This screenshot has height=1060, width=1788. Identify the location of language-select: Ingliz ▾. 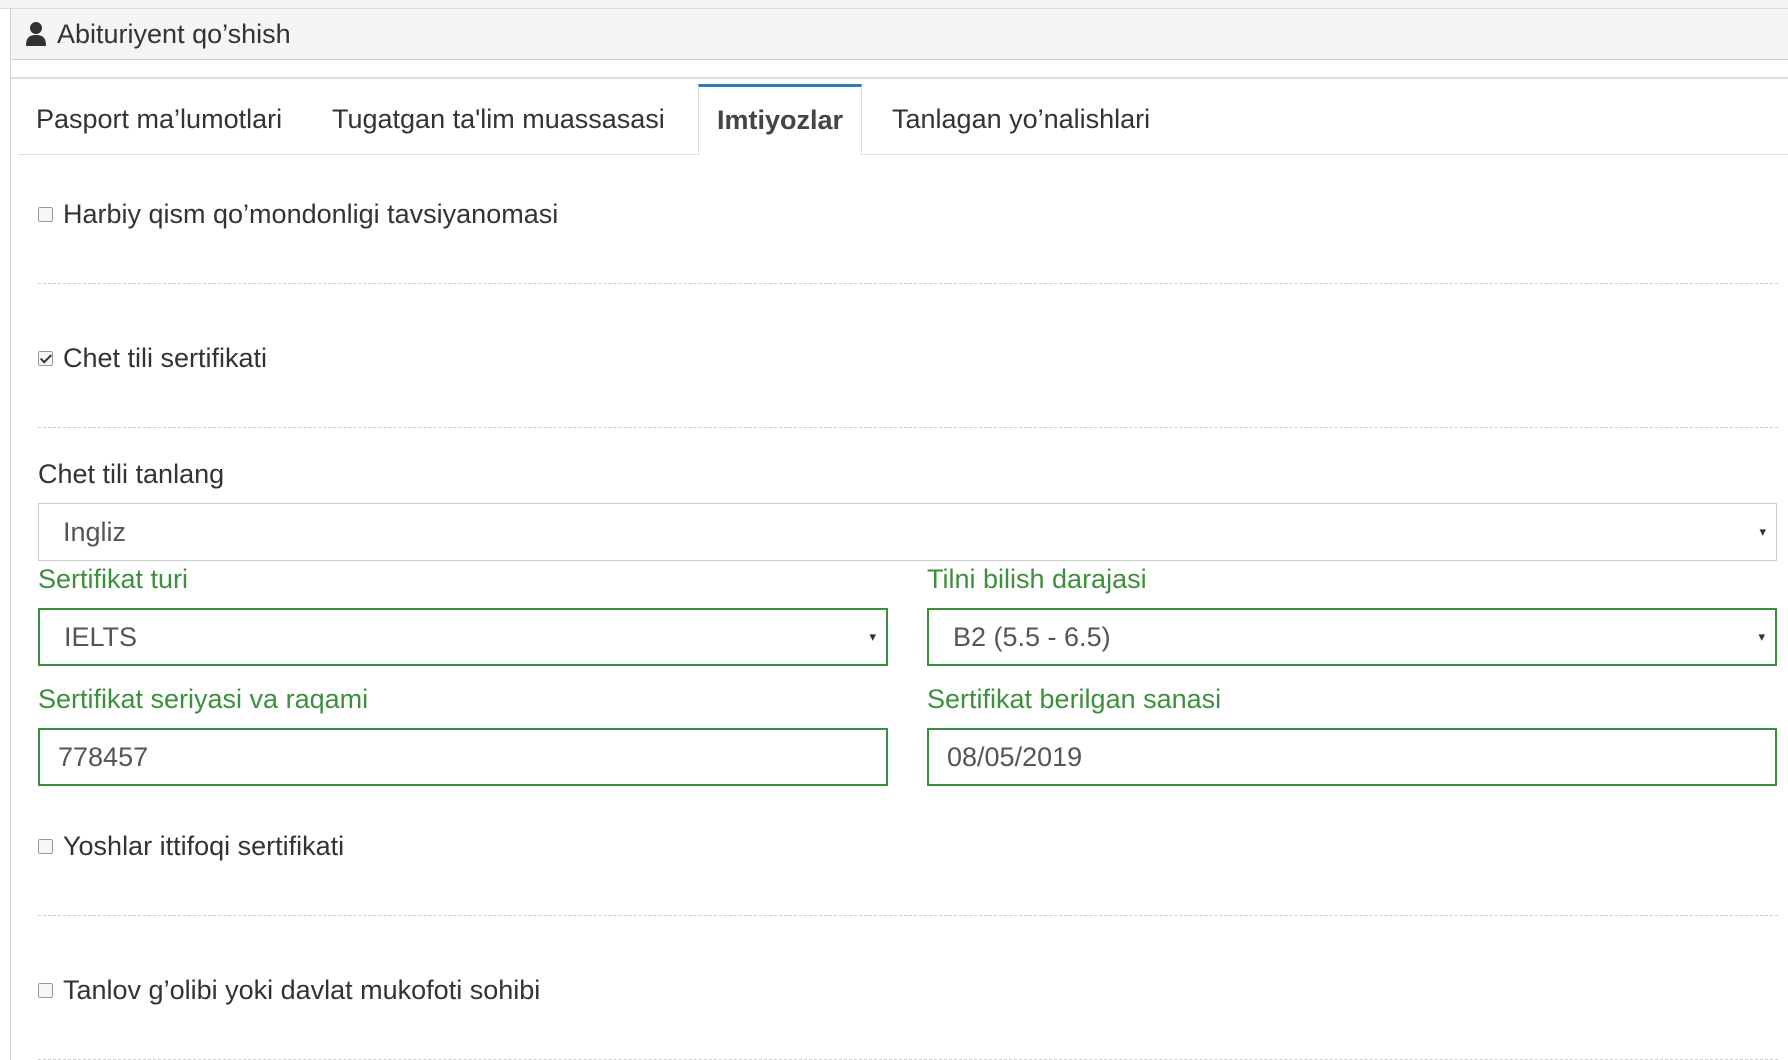
(907, 532).